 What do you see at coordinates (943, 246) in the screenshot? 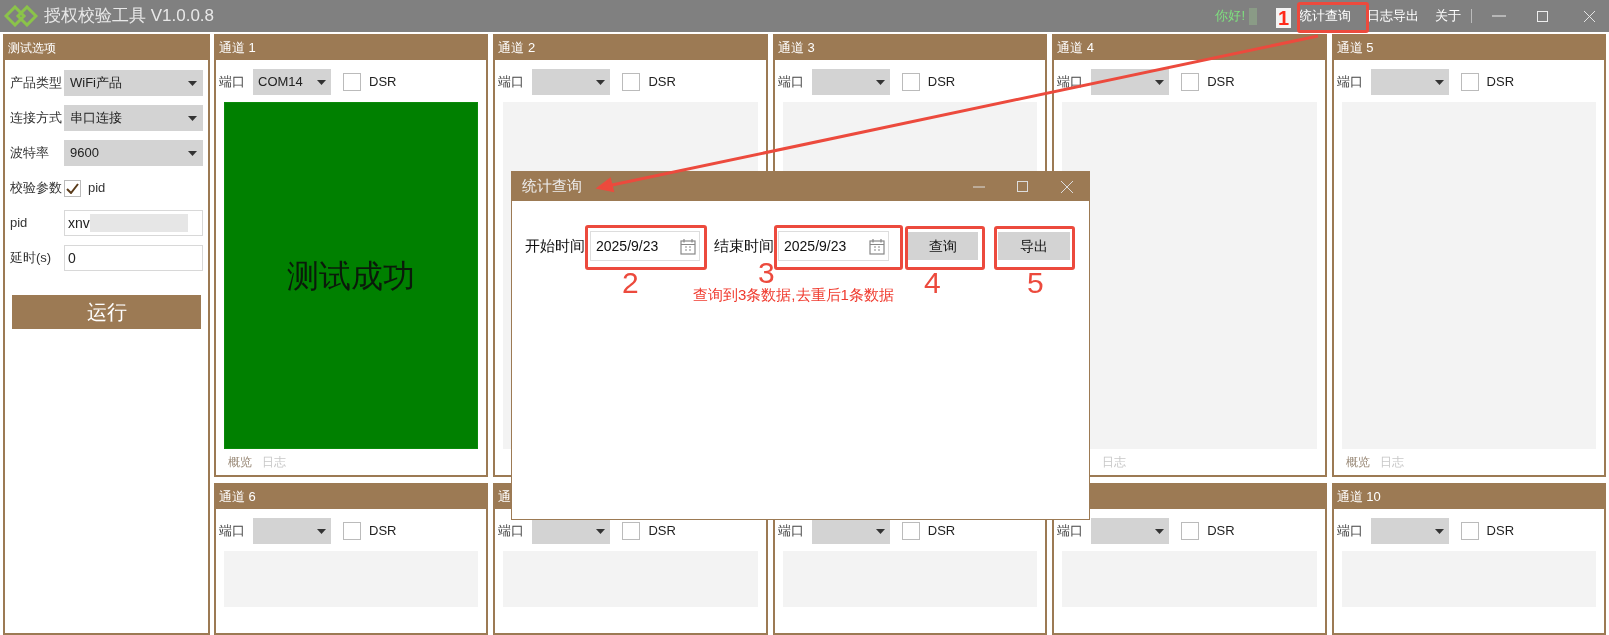
I see `query-button: 查询` at bounding box center [943, 246].